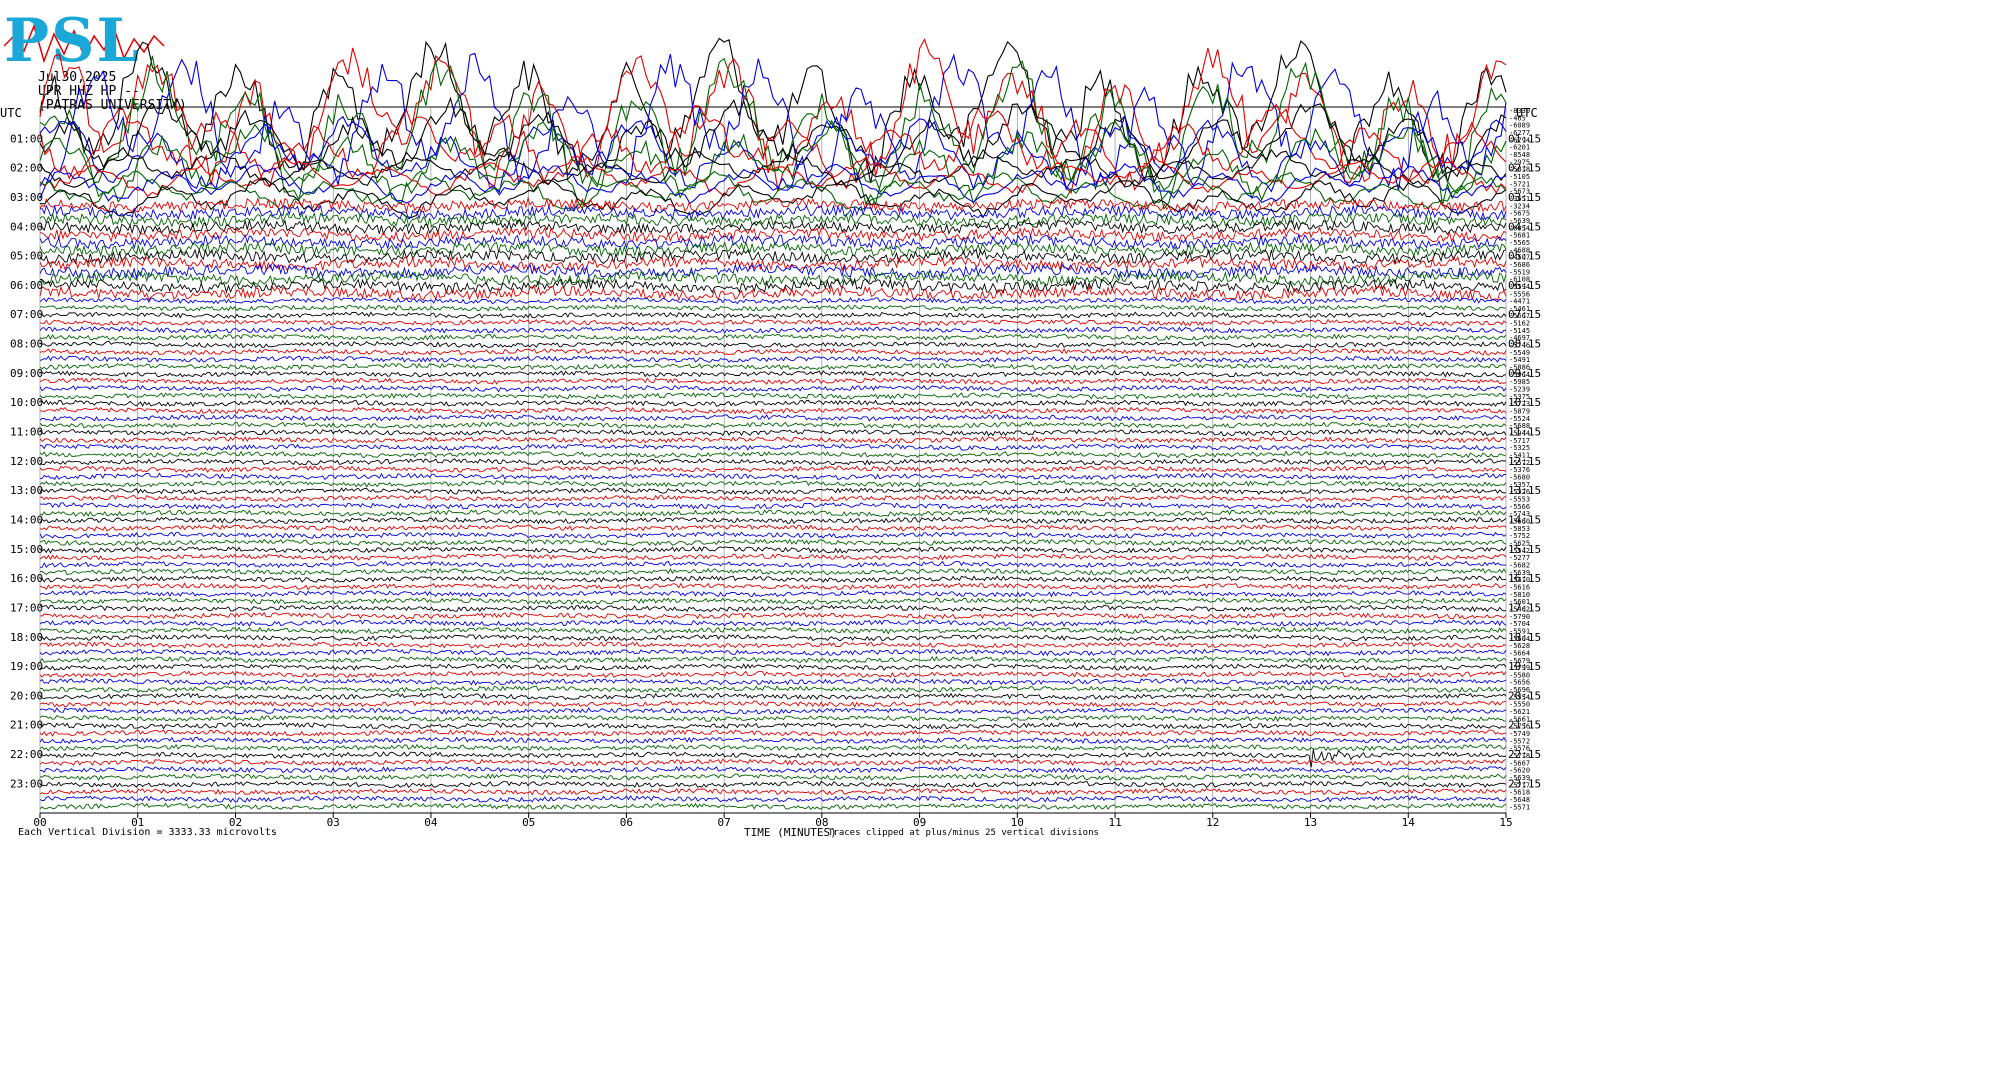 This screenshot has width=2010, height=1080. What do you see at coordinates (26, 226) in the screenshot?
I see `hour-label-left: 04:00` at bounding box center [26, 226].